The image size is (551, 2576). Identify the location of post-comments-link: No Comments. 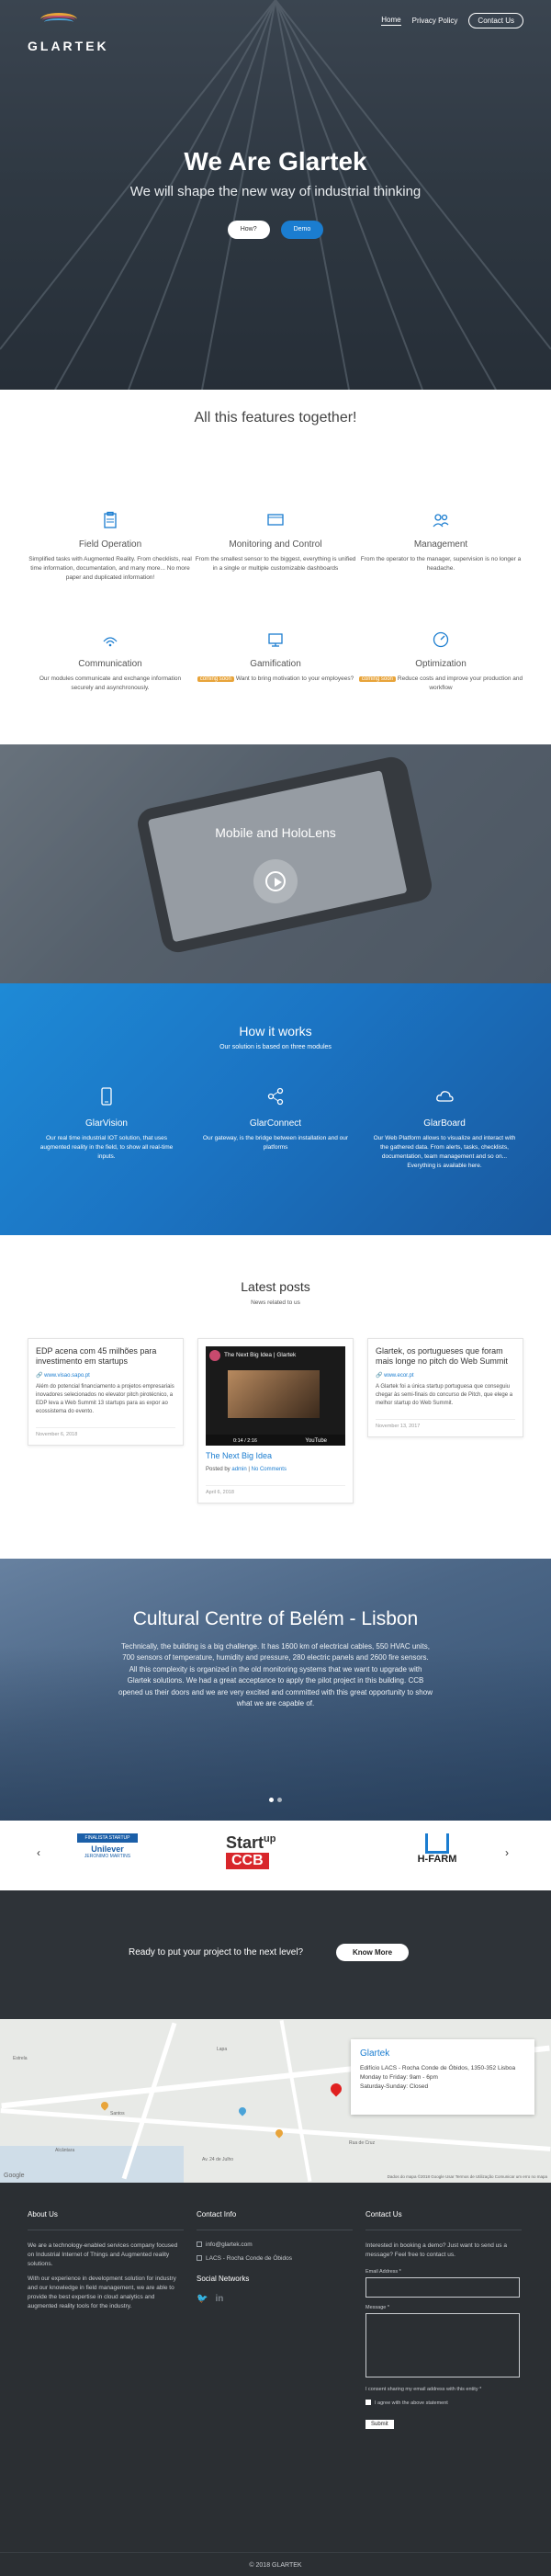
(269, 1469).